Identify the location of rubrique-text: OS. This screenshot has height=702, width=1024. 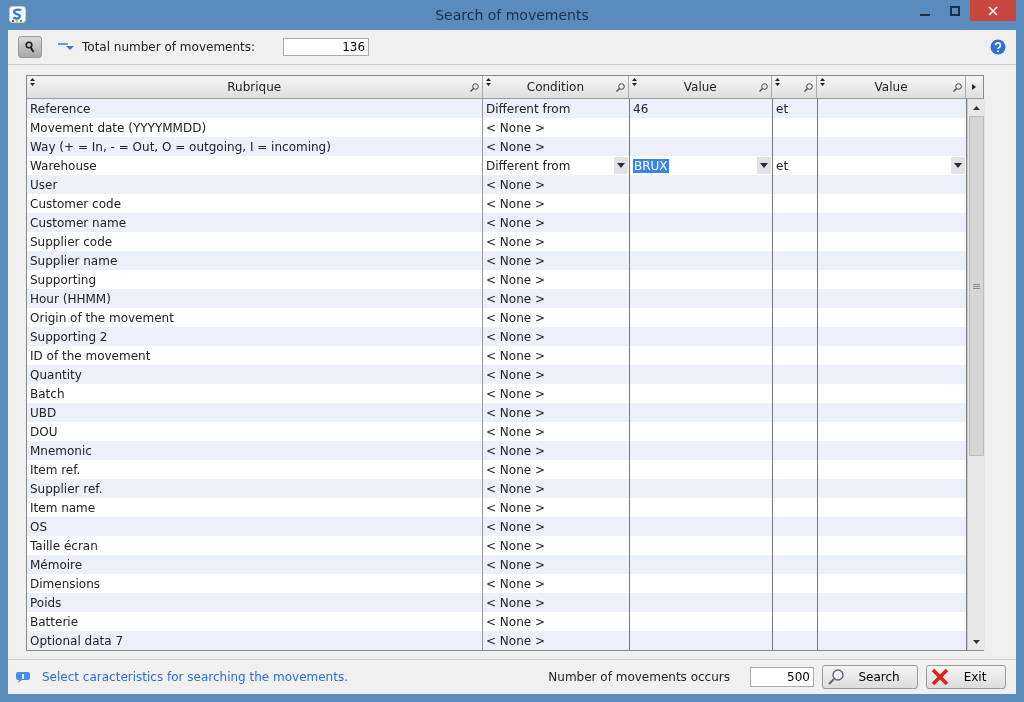
(39, 526).